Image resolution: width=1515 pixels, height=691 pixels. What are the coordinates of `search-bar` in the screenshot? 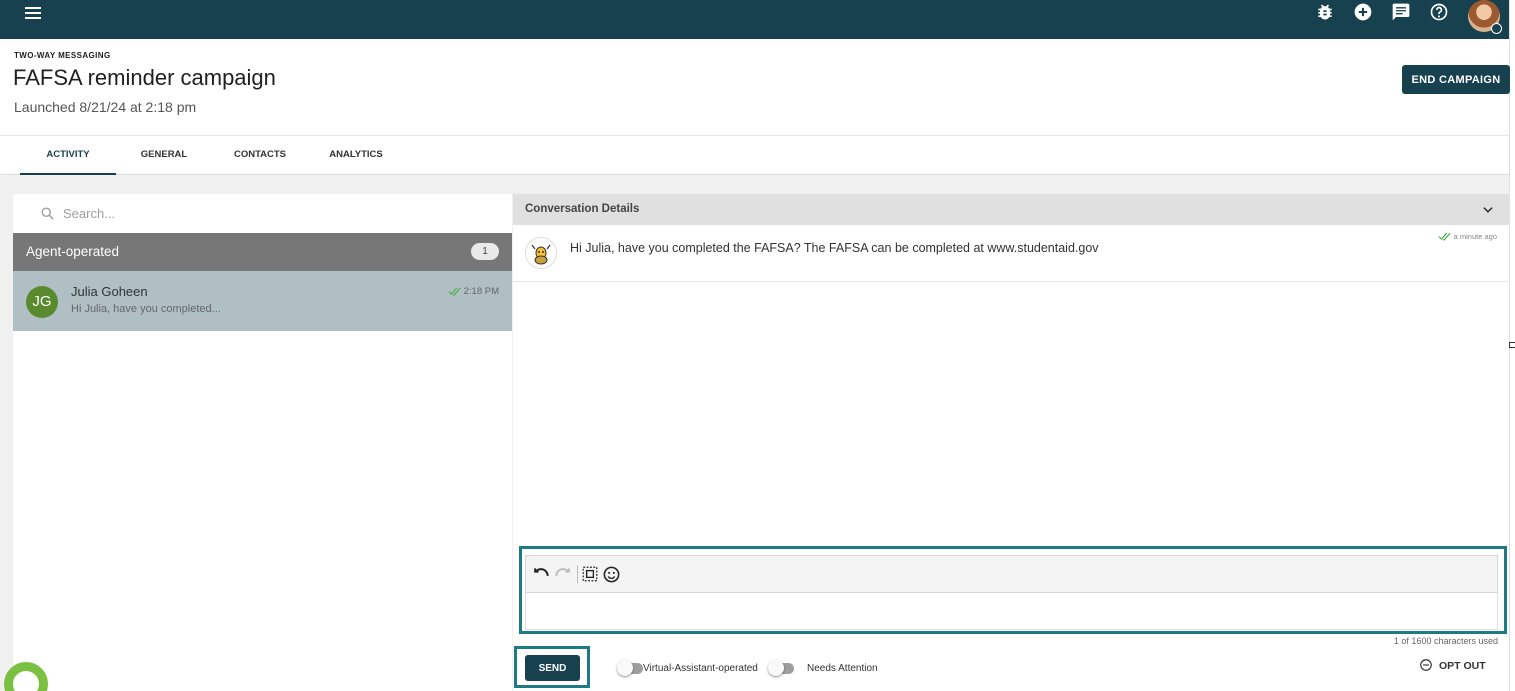 It's located at (262, 213).